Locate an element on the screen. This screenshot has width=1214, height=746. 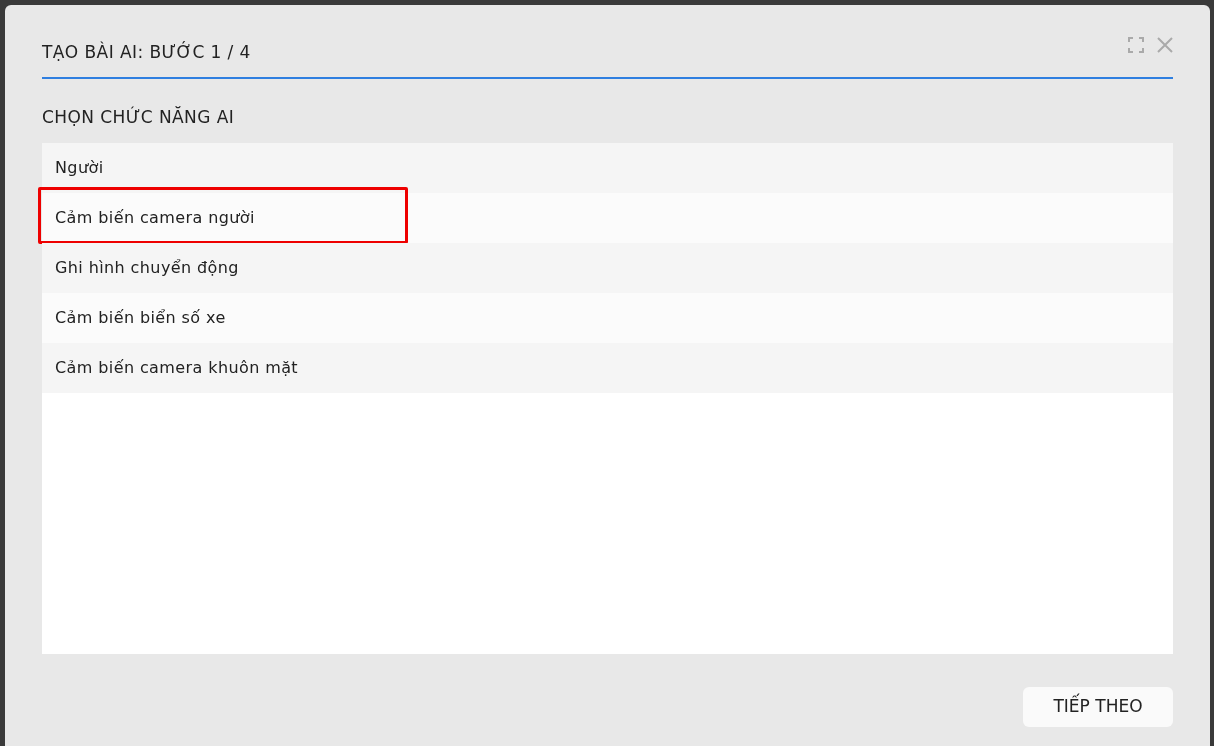
list-item: Người is located at coordinates (607, 167).